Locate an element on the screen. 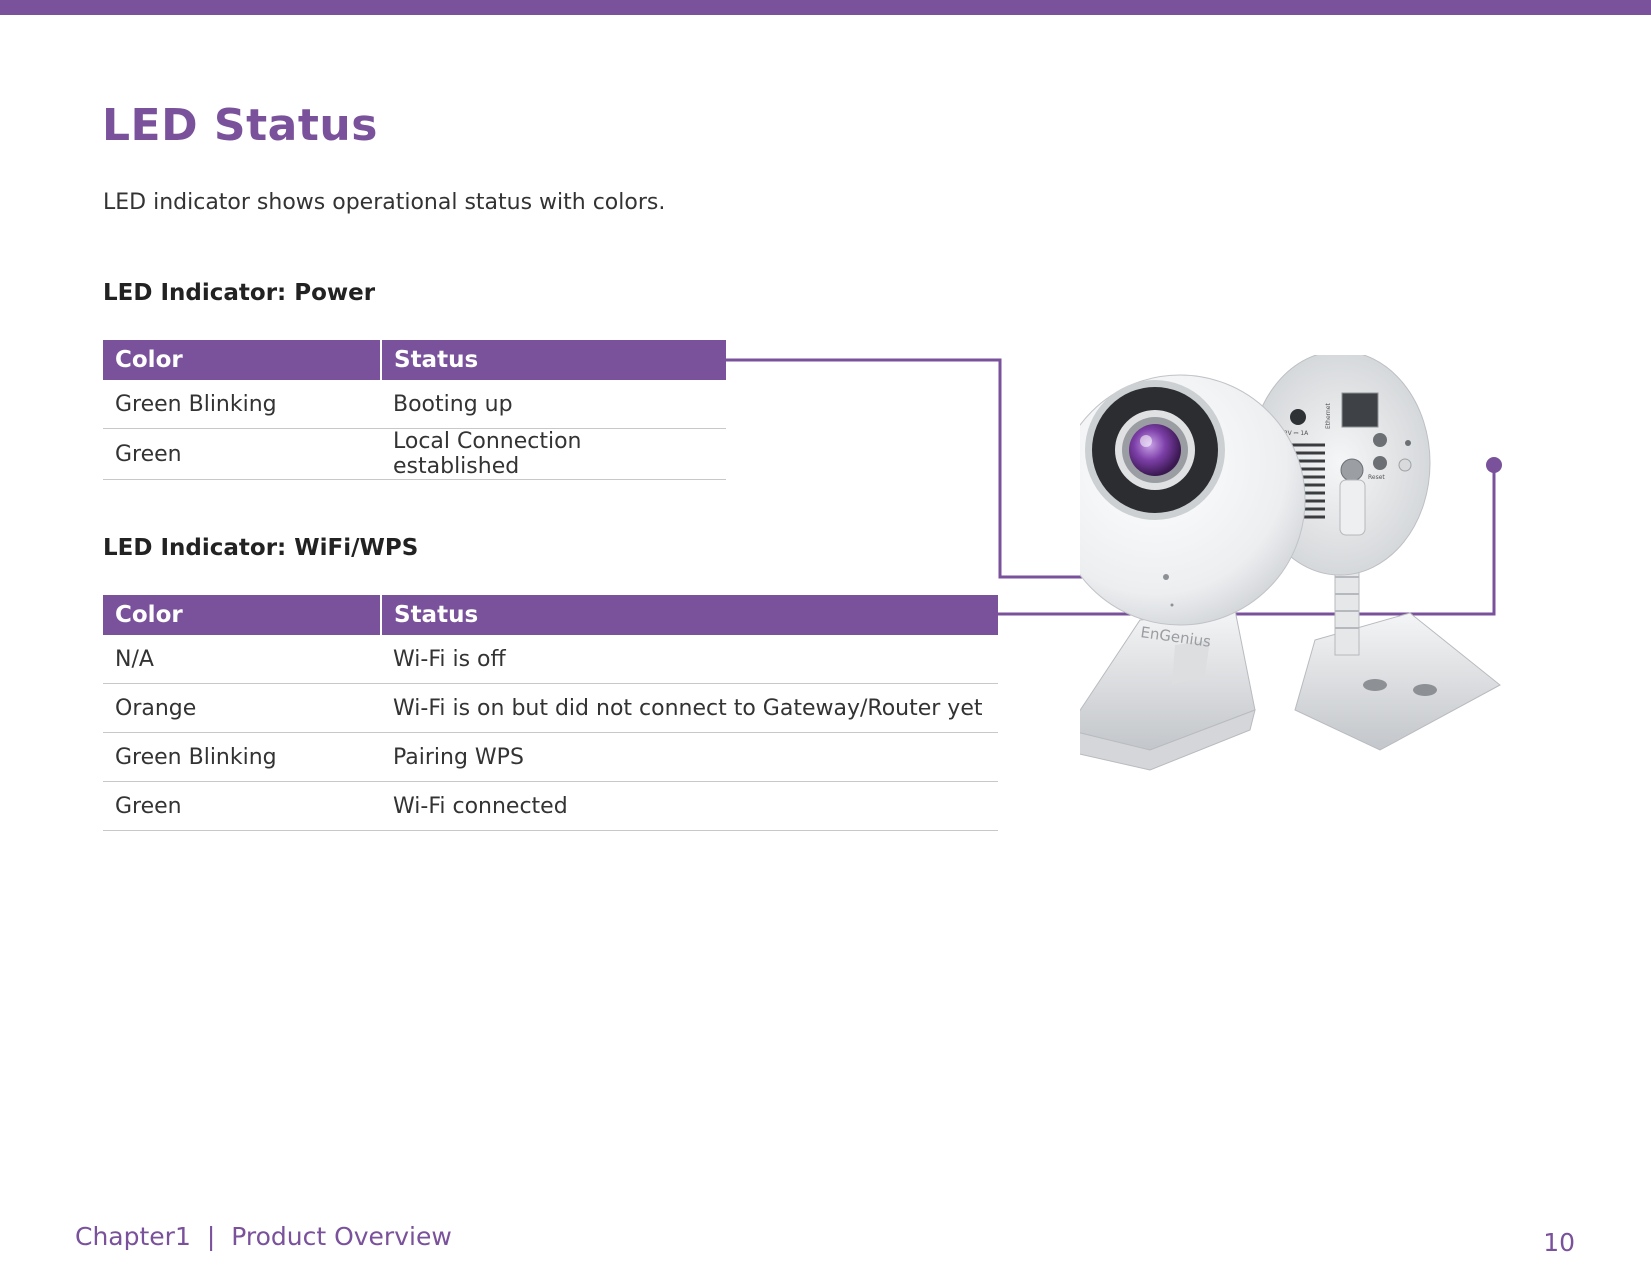  footer-chapter-label: Chapter1 | Product Overview is located at coordinates (263, 1236).